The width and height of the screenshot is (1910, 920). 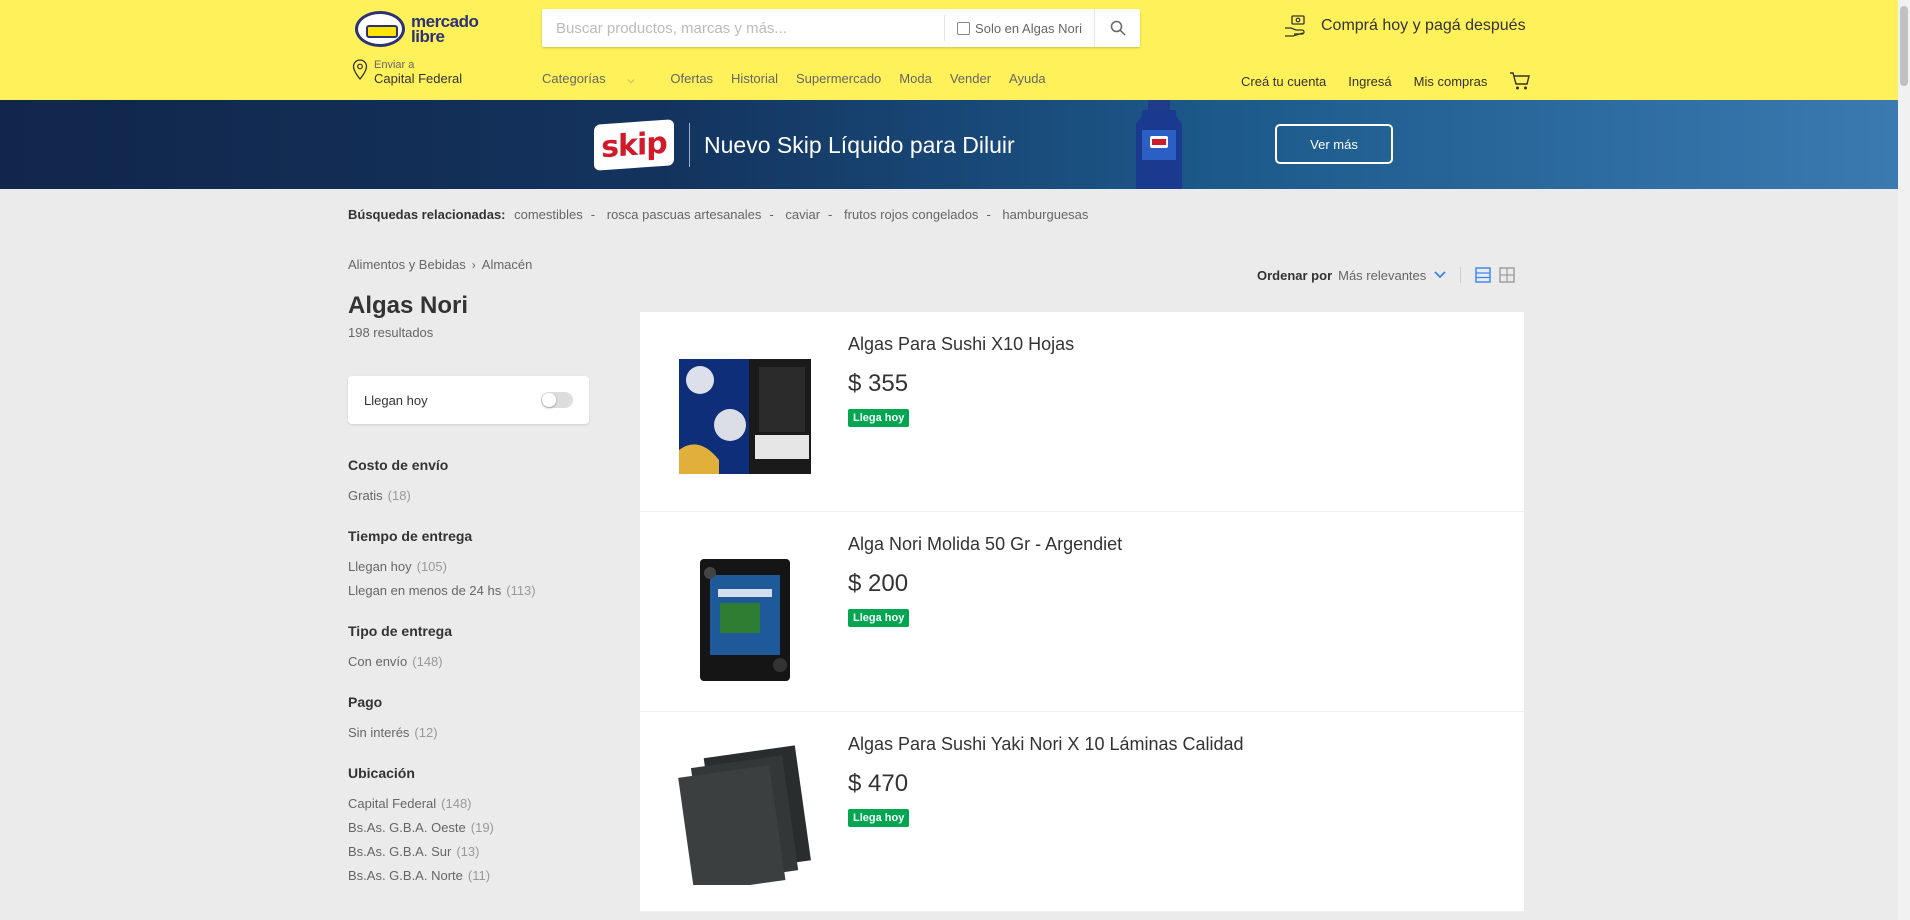 I want to click on skip-logo: skip, so click(x=634, y=145).